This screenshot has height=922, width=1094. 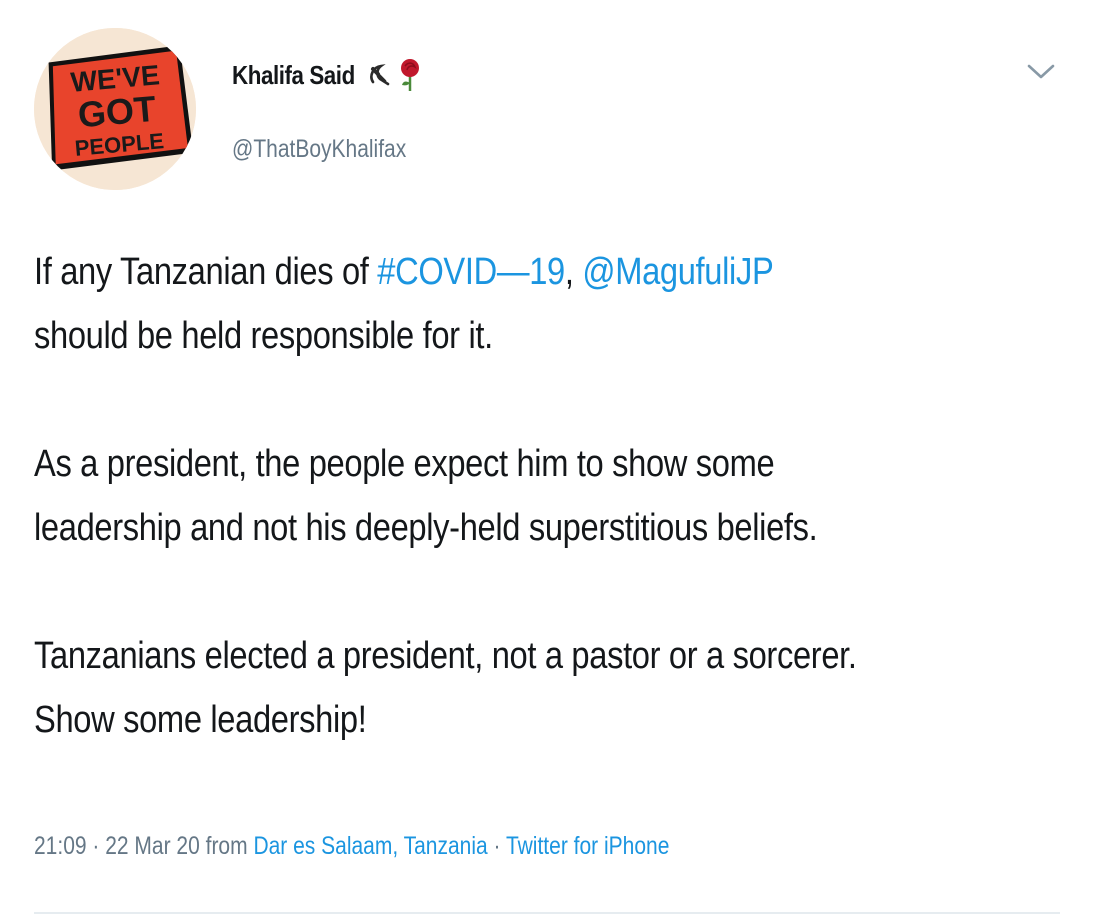 I want to click on author-name-row: Khalifa Said, so click(x=327, y=75).